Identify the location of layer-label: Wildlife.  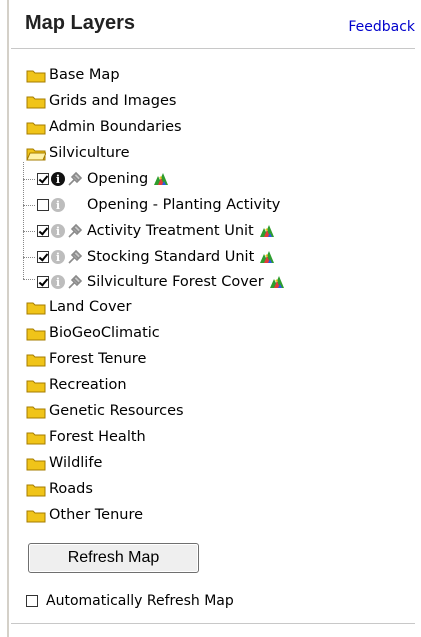
(76, 463).